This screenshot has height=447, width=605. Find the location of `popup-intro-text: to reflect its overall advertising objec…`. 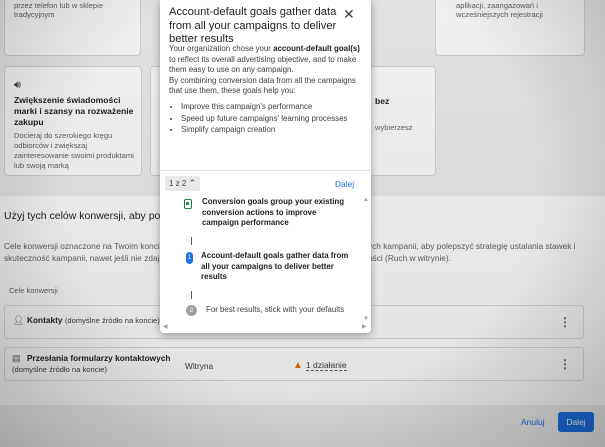

popup-intro-text: to reflect its overall advertising objec… is located at coordinates (263, 64).